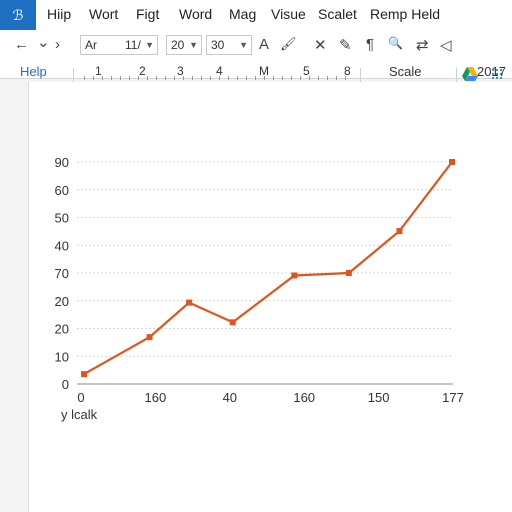  What do you see at coordinates (453, 397) in the screenshot?
I see `x-tick-label: 177` at bounding box center [453, 397].